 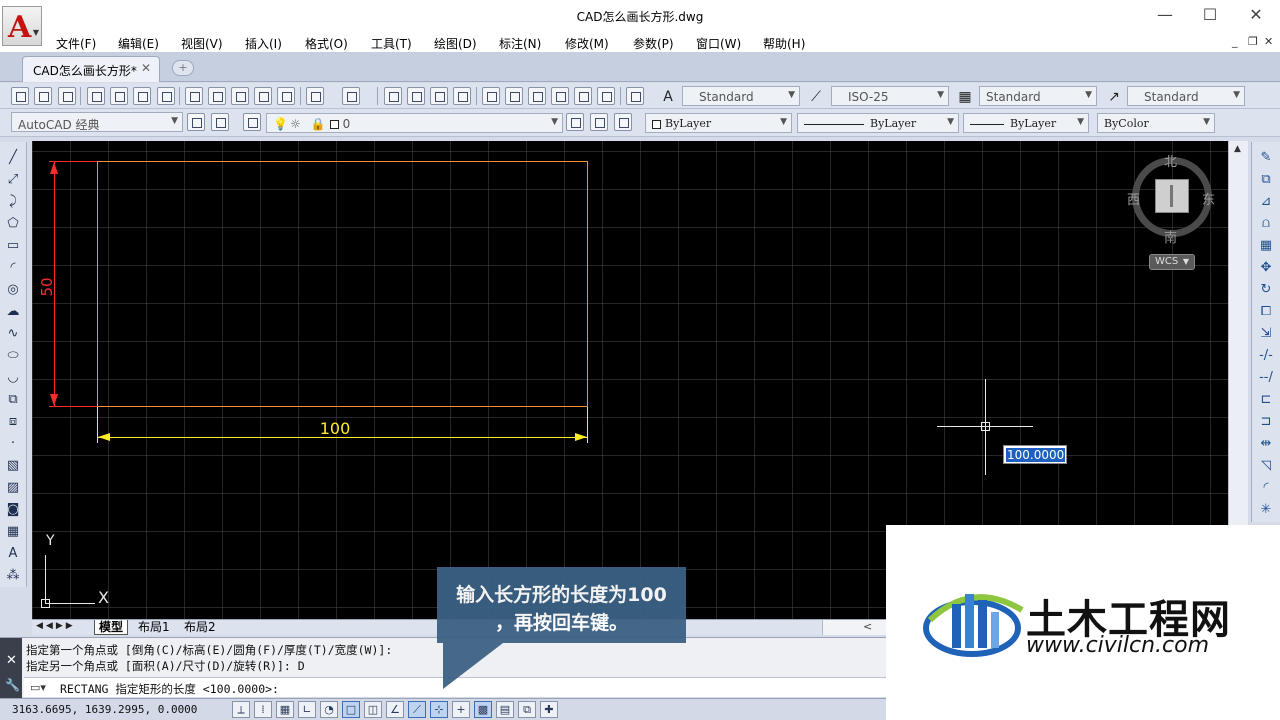 What do you see at coordinates (1156, 123) in the screenshot?
I see `plotstyle-dropdown: ByColor ▼` at bounding box center [1156, 123].